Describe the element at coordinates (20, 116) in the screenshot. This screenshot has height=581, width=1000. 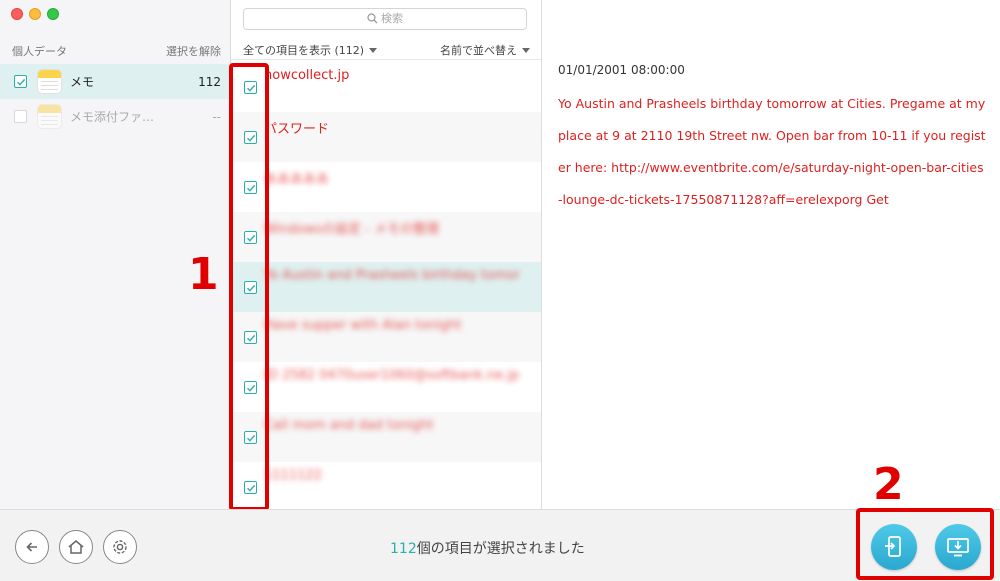
I see `memo-attachments-checkbox` at that location.